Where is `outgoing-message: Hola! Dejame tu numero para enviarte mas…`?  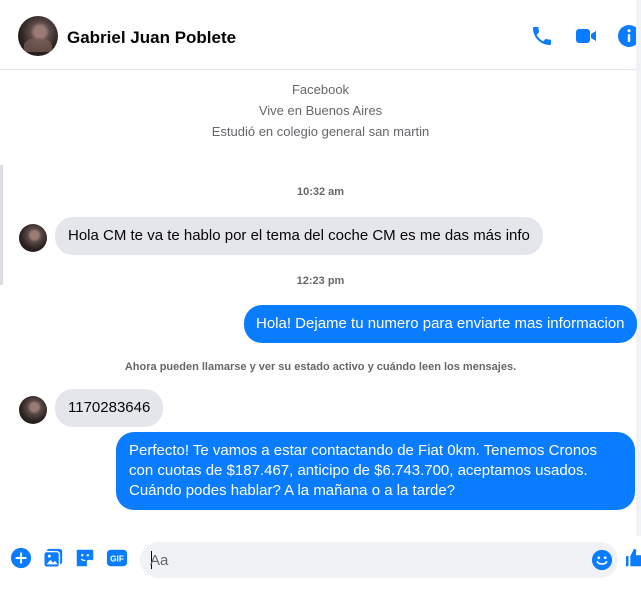
outgoing-message: Hola! Dejame tu numero para enviarte mas… is located at coordinates (440, 324).